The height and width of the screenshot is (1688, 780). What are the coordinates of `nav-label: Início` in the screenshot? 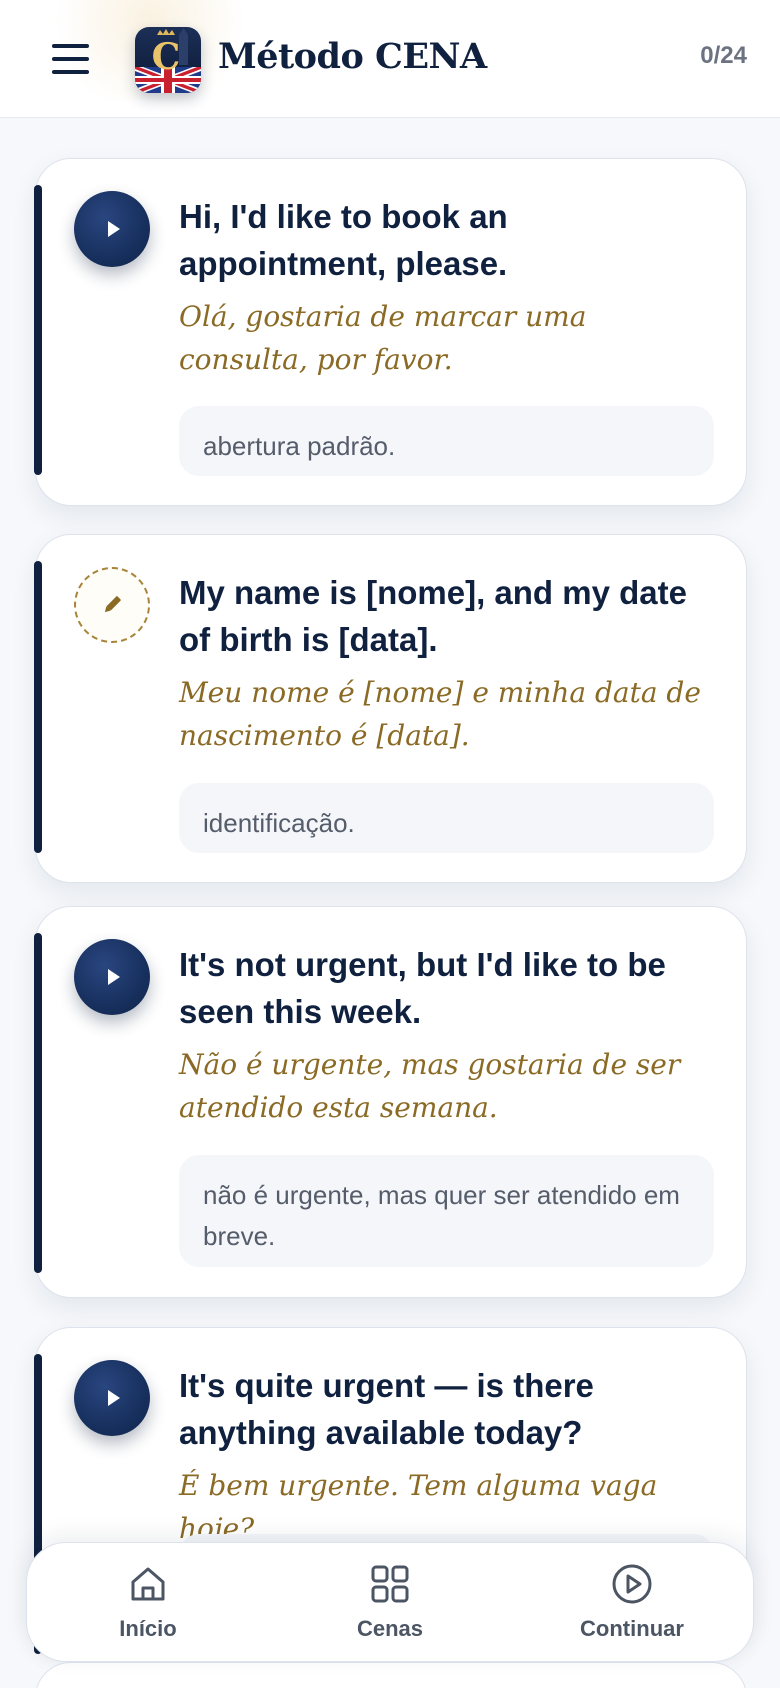 It's located at (148, 1628).